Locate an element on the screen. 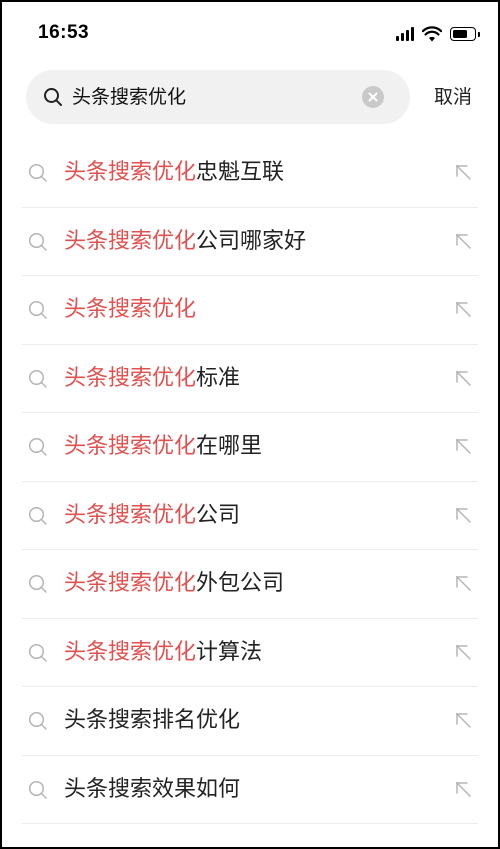 This screenshot has width=500, height=849. suggestion-item: 头条搜索优化 is located at coordinates (250, 310).